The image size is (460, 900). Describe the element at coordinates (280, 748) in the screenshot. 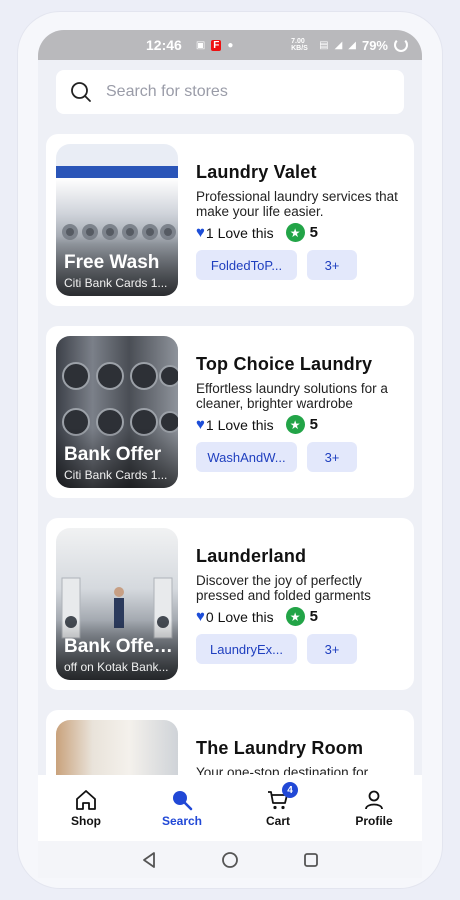

I see `store-name: The Laundry Room` at that location.